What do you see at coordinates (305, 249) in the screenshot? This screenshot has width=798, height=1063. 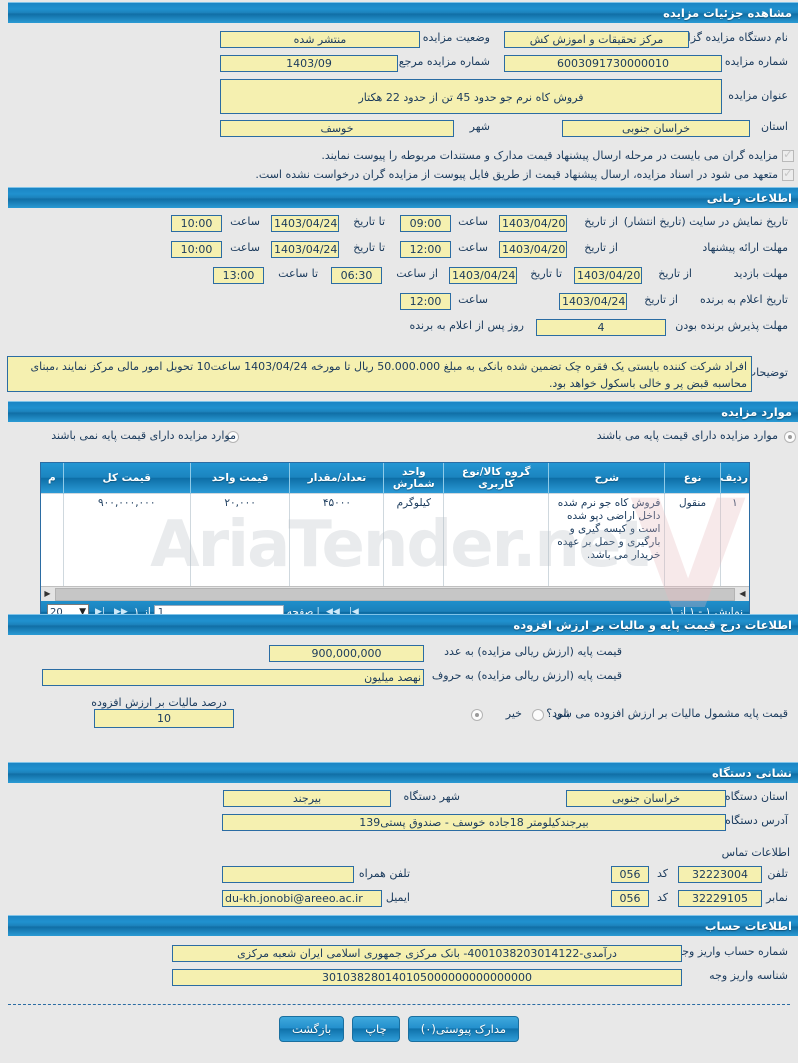 I see `field-offer-to-date: 1403/04/24` at bounding box center [305, 249].